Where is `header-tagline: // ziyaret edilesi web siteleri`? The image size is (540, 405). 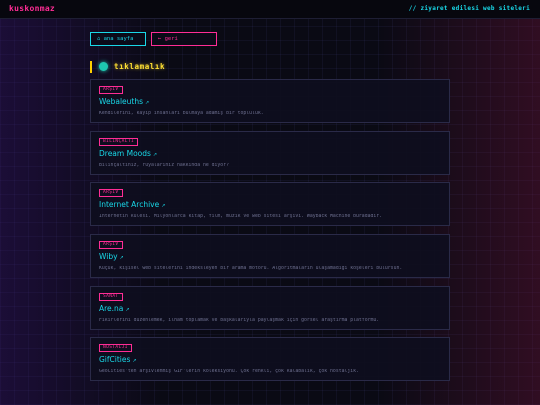 header-tagline: // ziyaret edilesi web siteleri is located at coordinates (469, 8).